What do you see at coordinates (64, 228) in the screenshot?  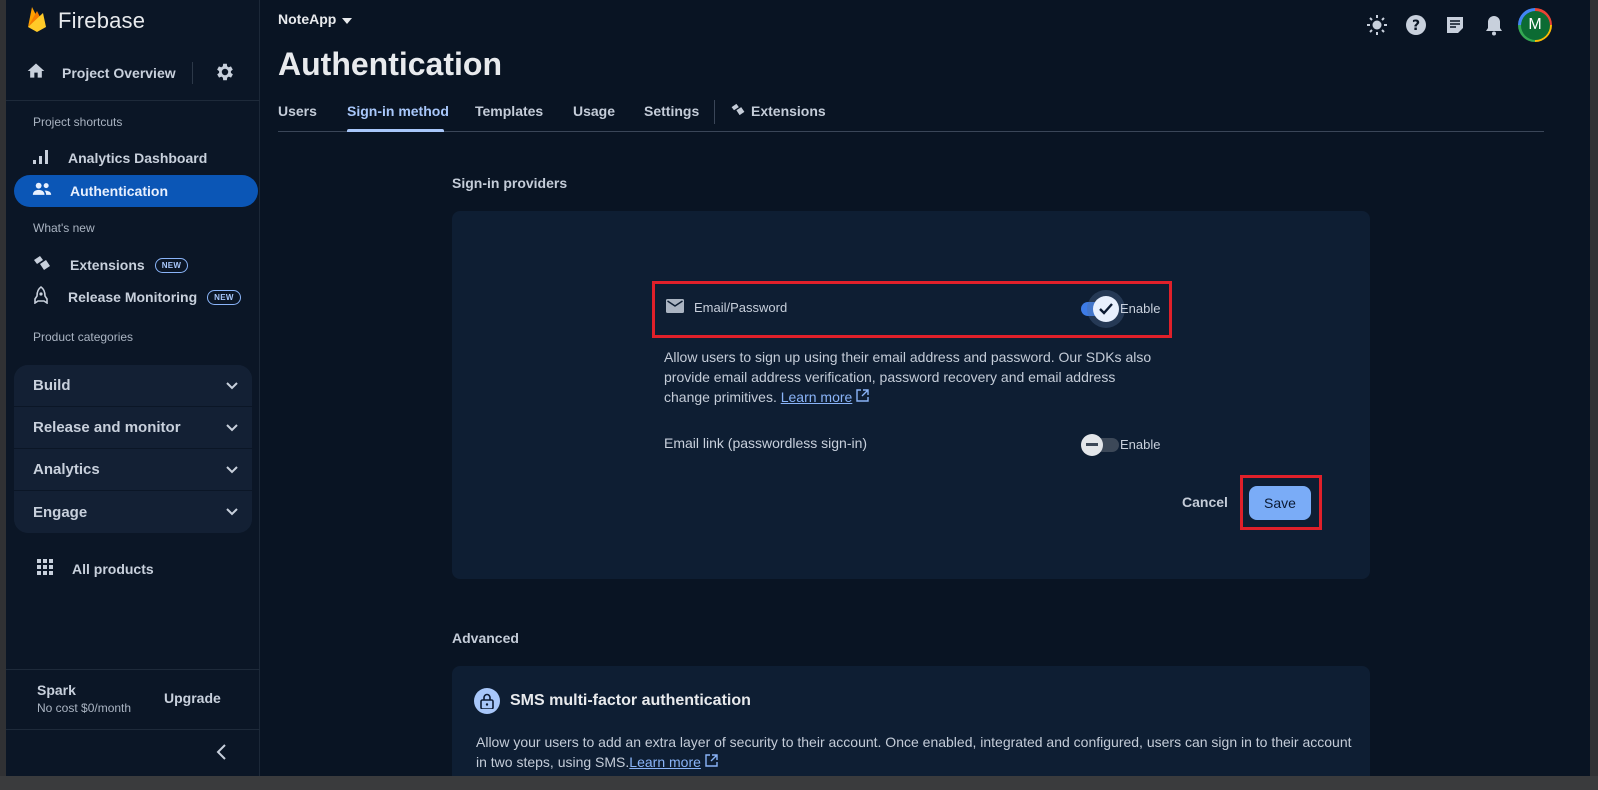 I see `whats-new-label: What's new` at bounding box center [64, 228].